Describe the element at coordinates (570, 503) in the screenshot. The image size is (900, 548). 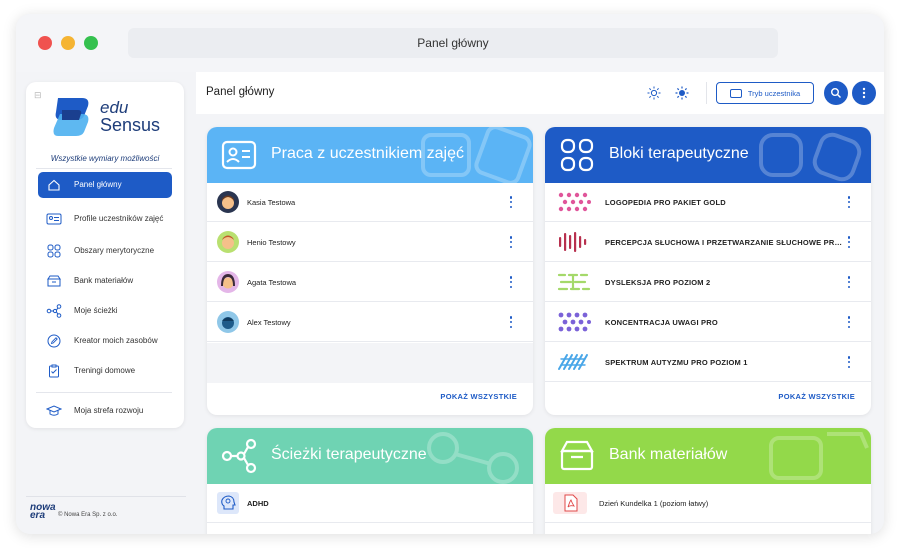
I see `pdf-file-icon` at that location.